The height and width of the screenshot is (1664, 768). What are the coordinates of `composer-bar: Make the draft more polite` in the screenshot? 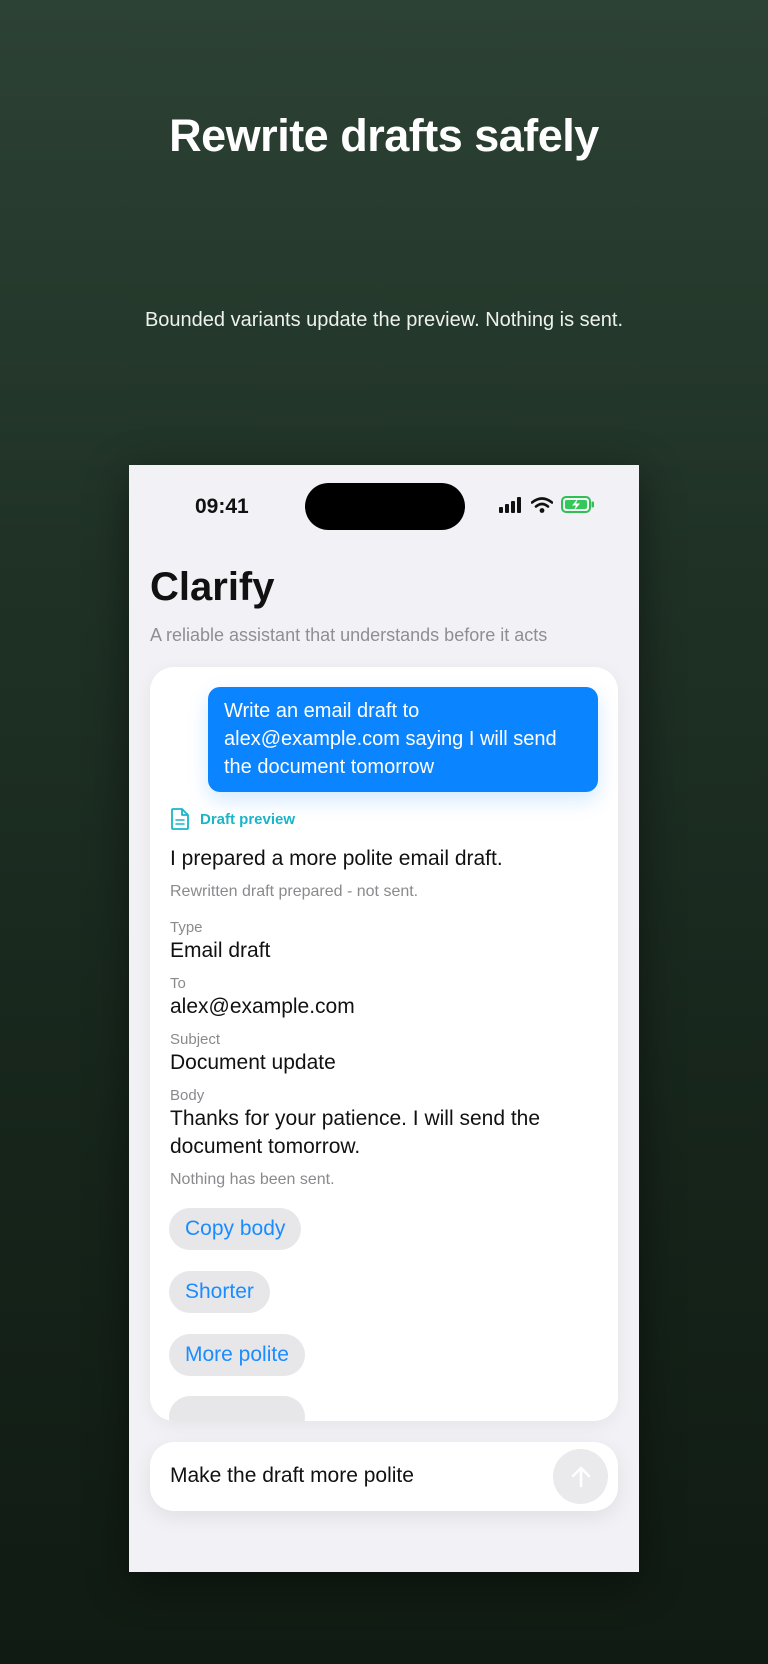 It's located at (384, 1476).